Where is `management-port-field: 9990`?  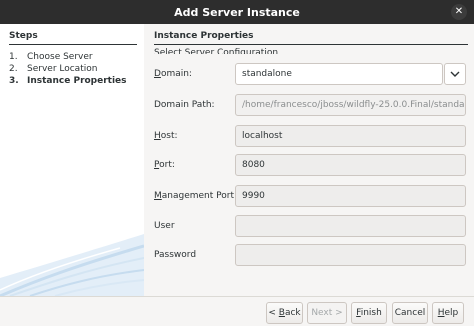
management-port-field: 9990 is located at coordinates (350, 196).